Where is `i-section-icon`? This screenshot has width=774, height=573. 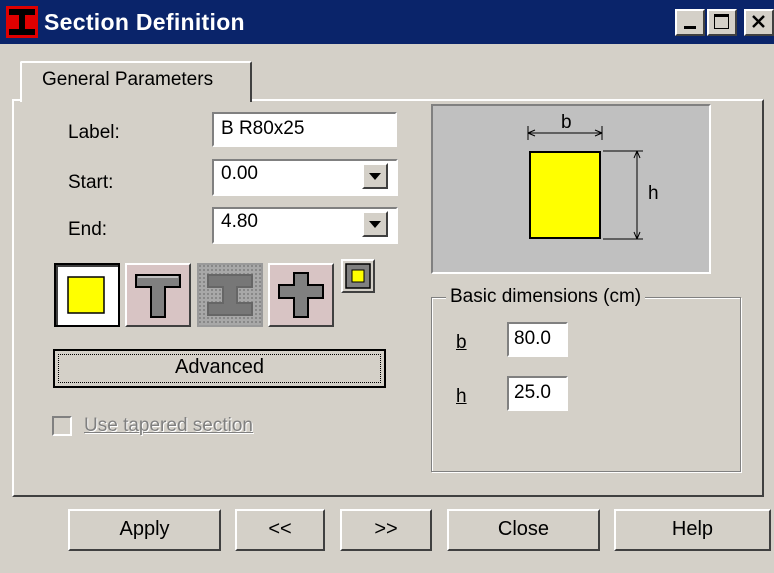 i-section-icon is located at coordinates (230, 295).